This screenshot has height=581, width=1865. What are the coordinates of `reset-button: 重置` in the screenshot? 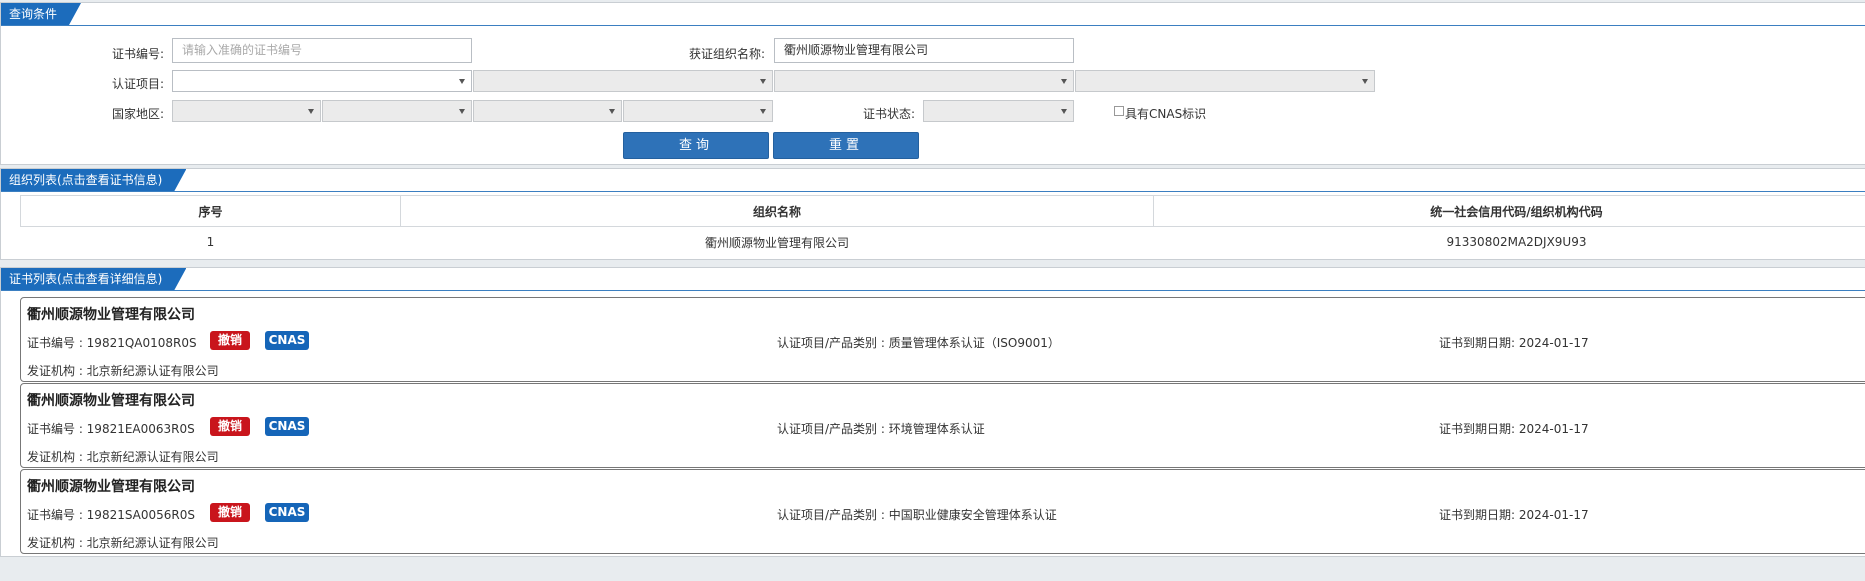 It's located at (846, 145).